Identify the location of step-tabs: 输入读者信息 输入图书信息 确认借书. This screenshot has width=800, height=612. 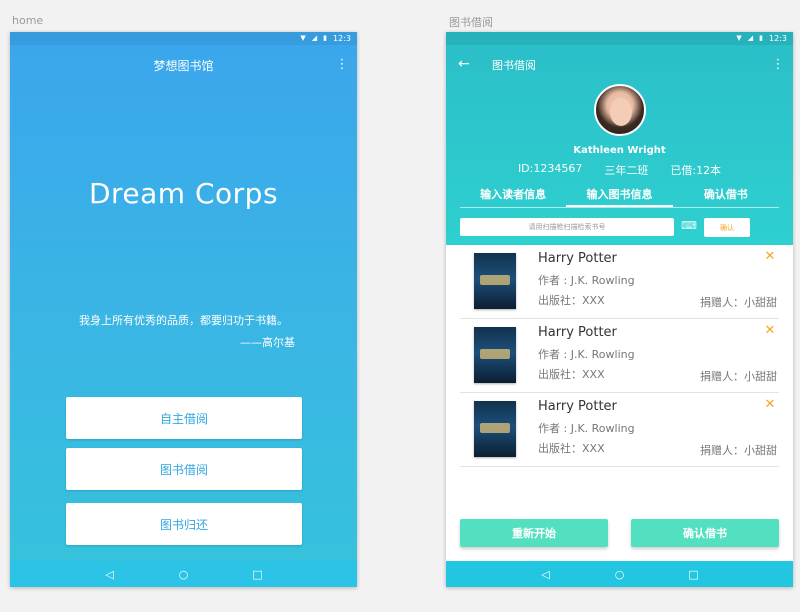
(619, 196).